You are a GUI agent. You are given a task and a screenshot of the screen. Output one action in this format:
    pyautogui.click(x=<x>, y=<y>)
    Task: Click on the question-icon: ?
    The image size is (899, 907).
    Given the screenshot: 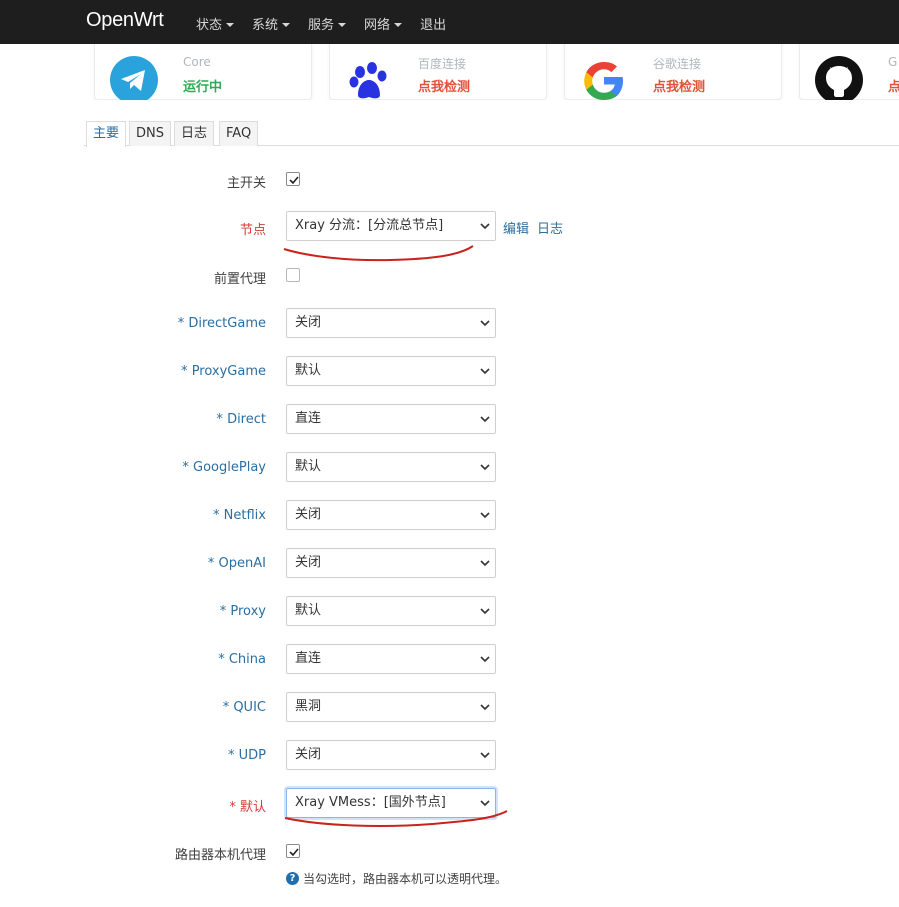 What is the action you would take?
    pyautogui.click(x=292, y=878)
    